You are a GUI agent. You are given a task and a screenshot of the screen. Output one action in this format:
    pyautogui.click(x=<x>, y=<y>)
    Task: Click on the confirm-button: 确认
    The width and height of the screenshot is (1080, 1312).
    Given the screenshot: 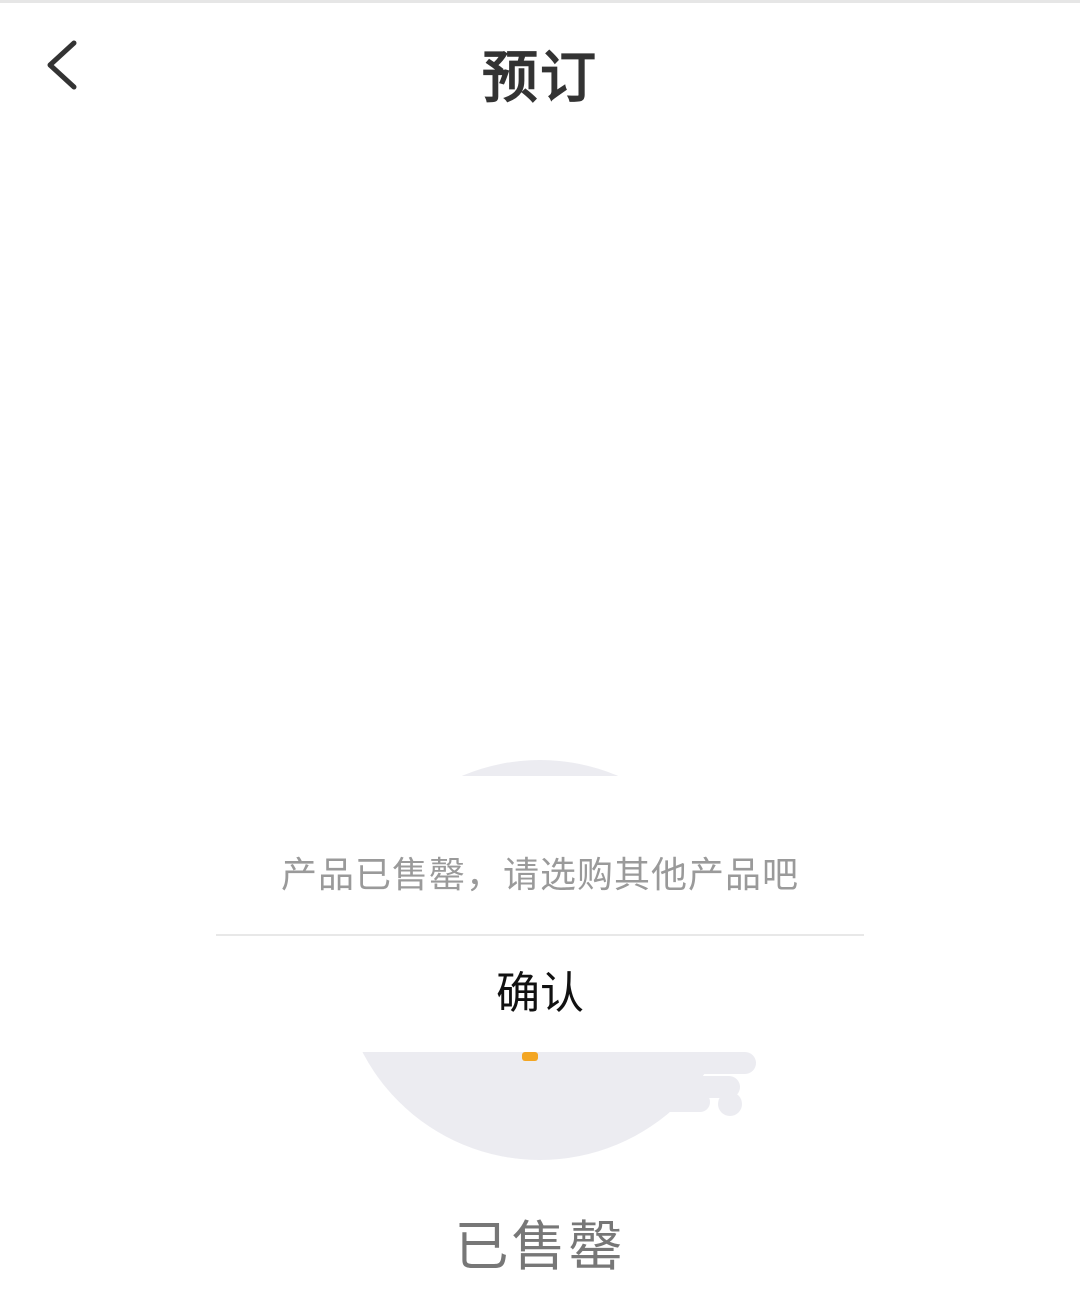 What is the action you would take?
    pyautogui.click(x=540, y=994)
    